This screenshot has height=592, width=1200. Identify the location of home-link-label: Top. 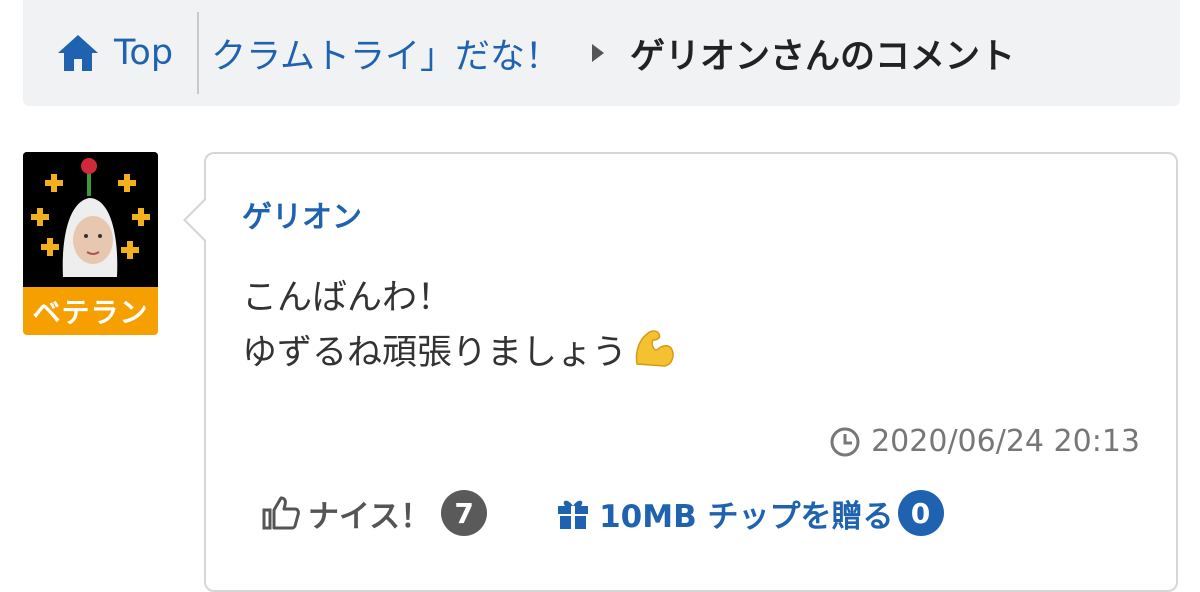
(144, 53).